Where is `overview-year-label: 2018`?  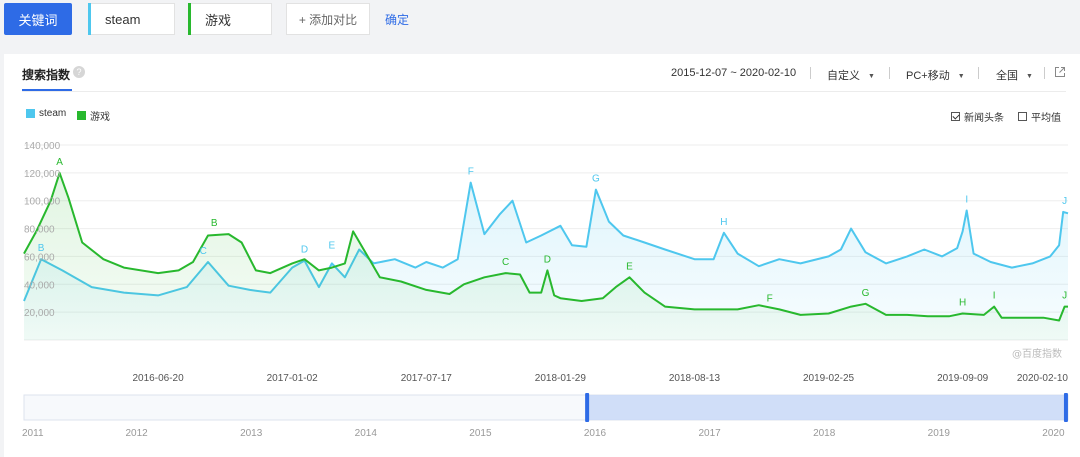
overview-year-label: 2018 is located at coordinates (824, 433).